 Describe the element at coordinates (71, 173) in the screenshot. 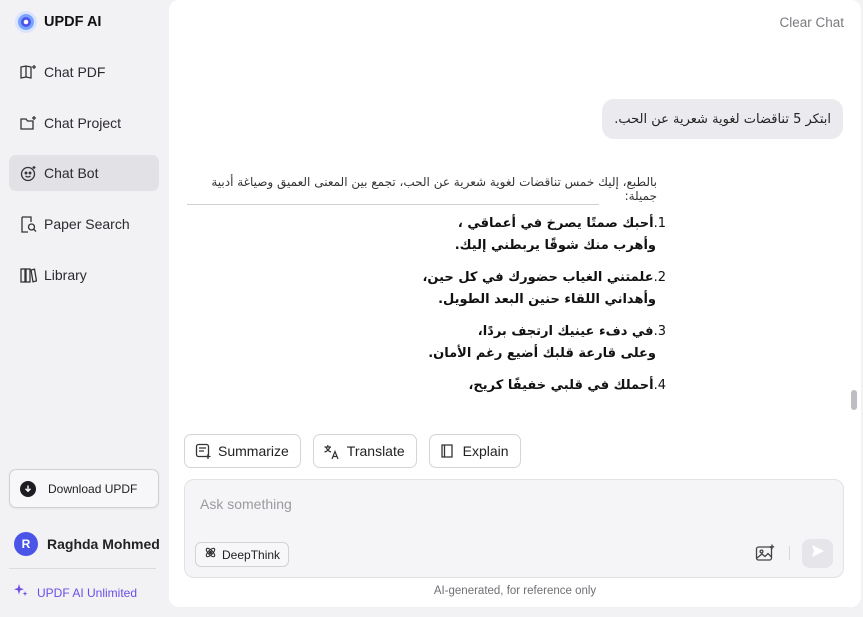

I see `sidebar-item-label: Chat Bot` at that location.